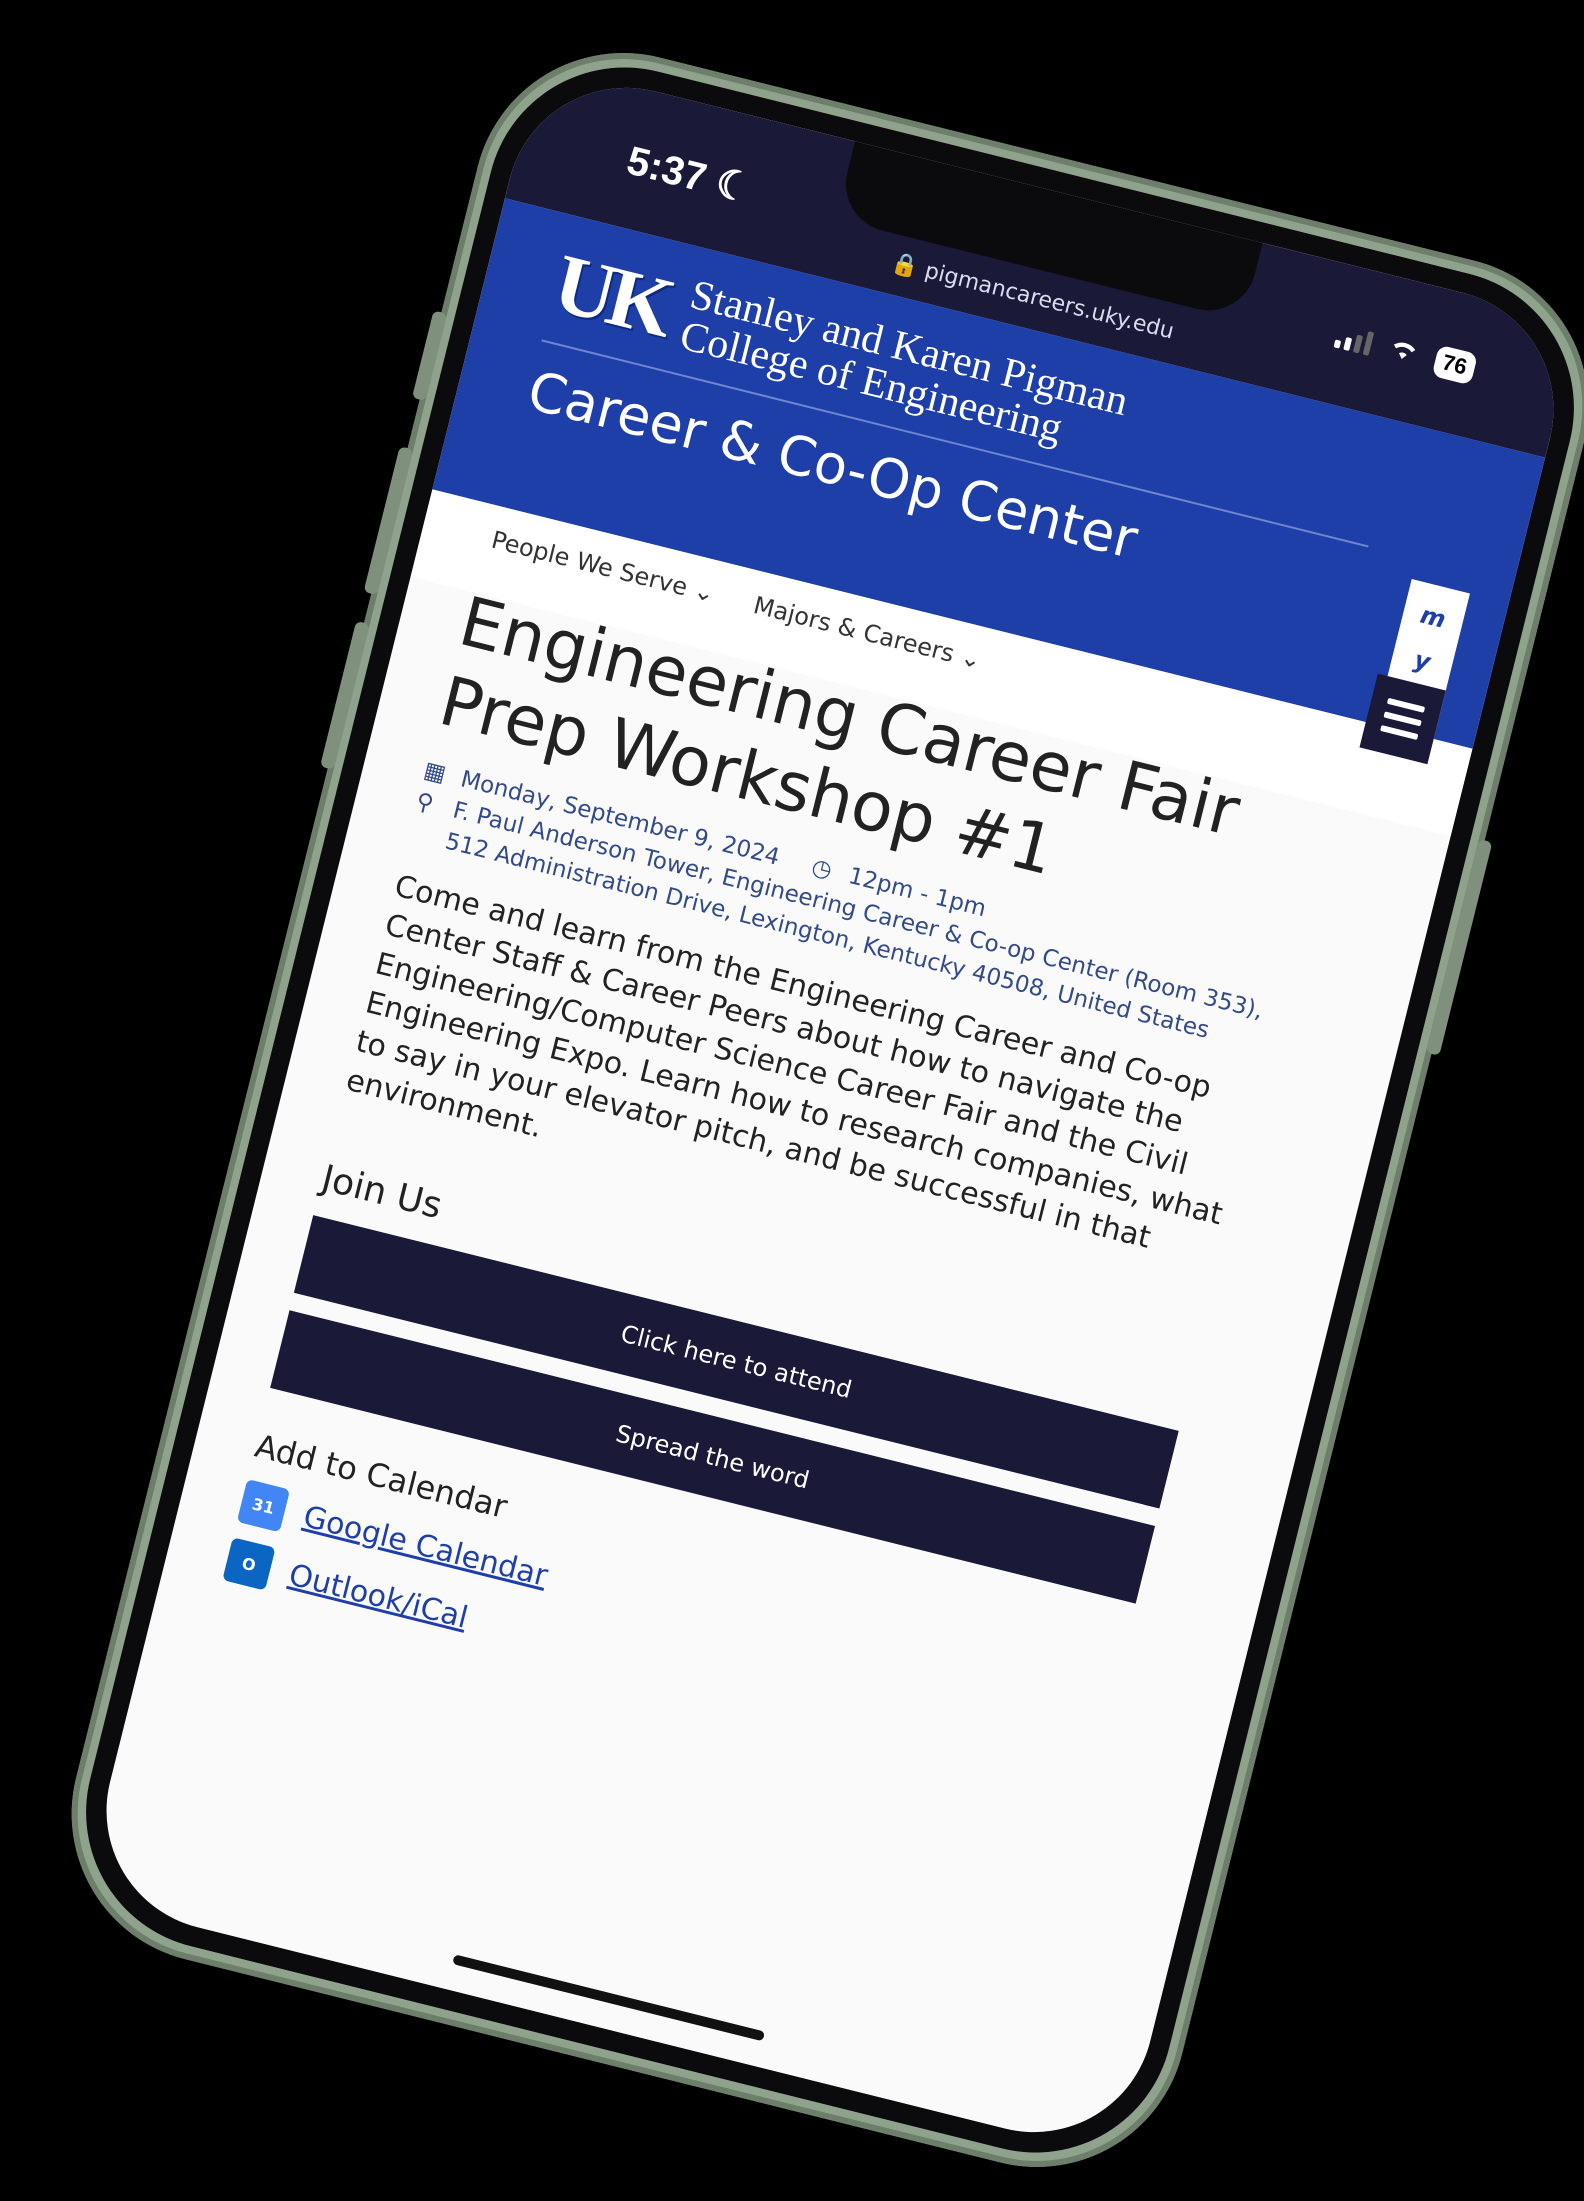  I want to click on google-calendar-icon: 31, so click(263, 1506).